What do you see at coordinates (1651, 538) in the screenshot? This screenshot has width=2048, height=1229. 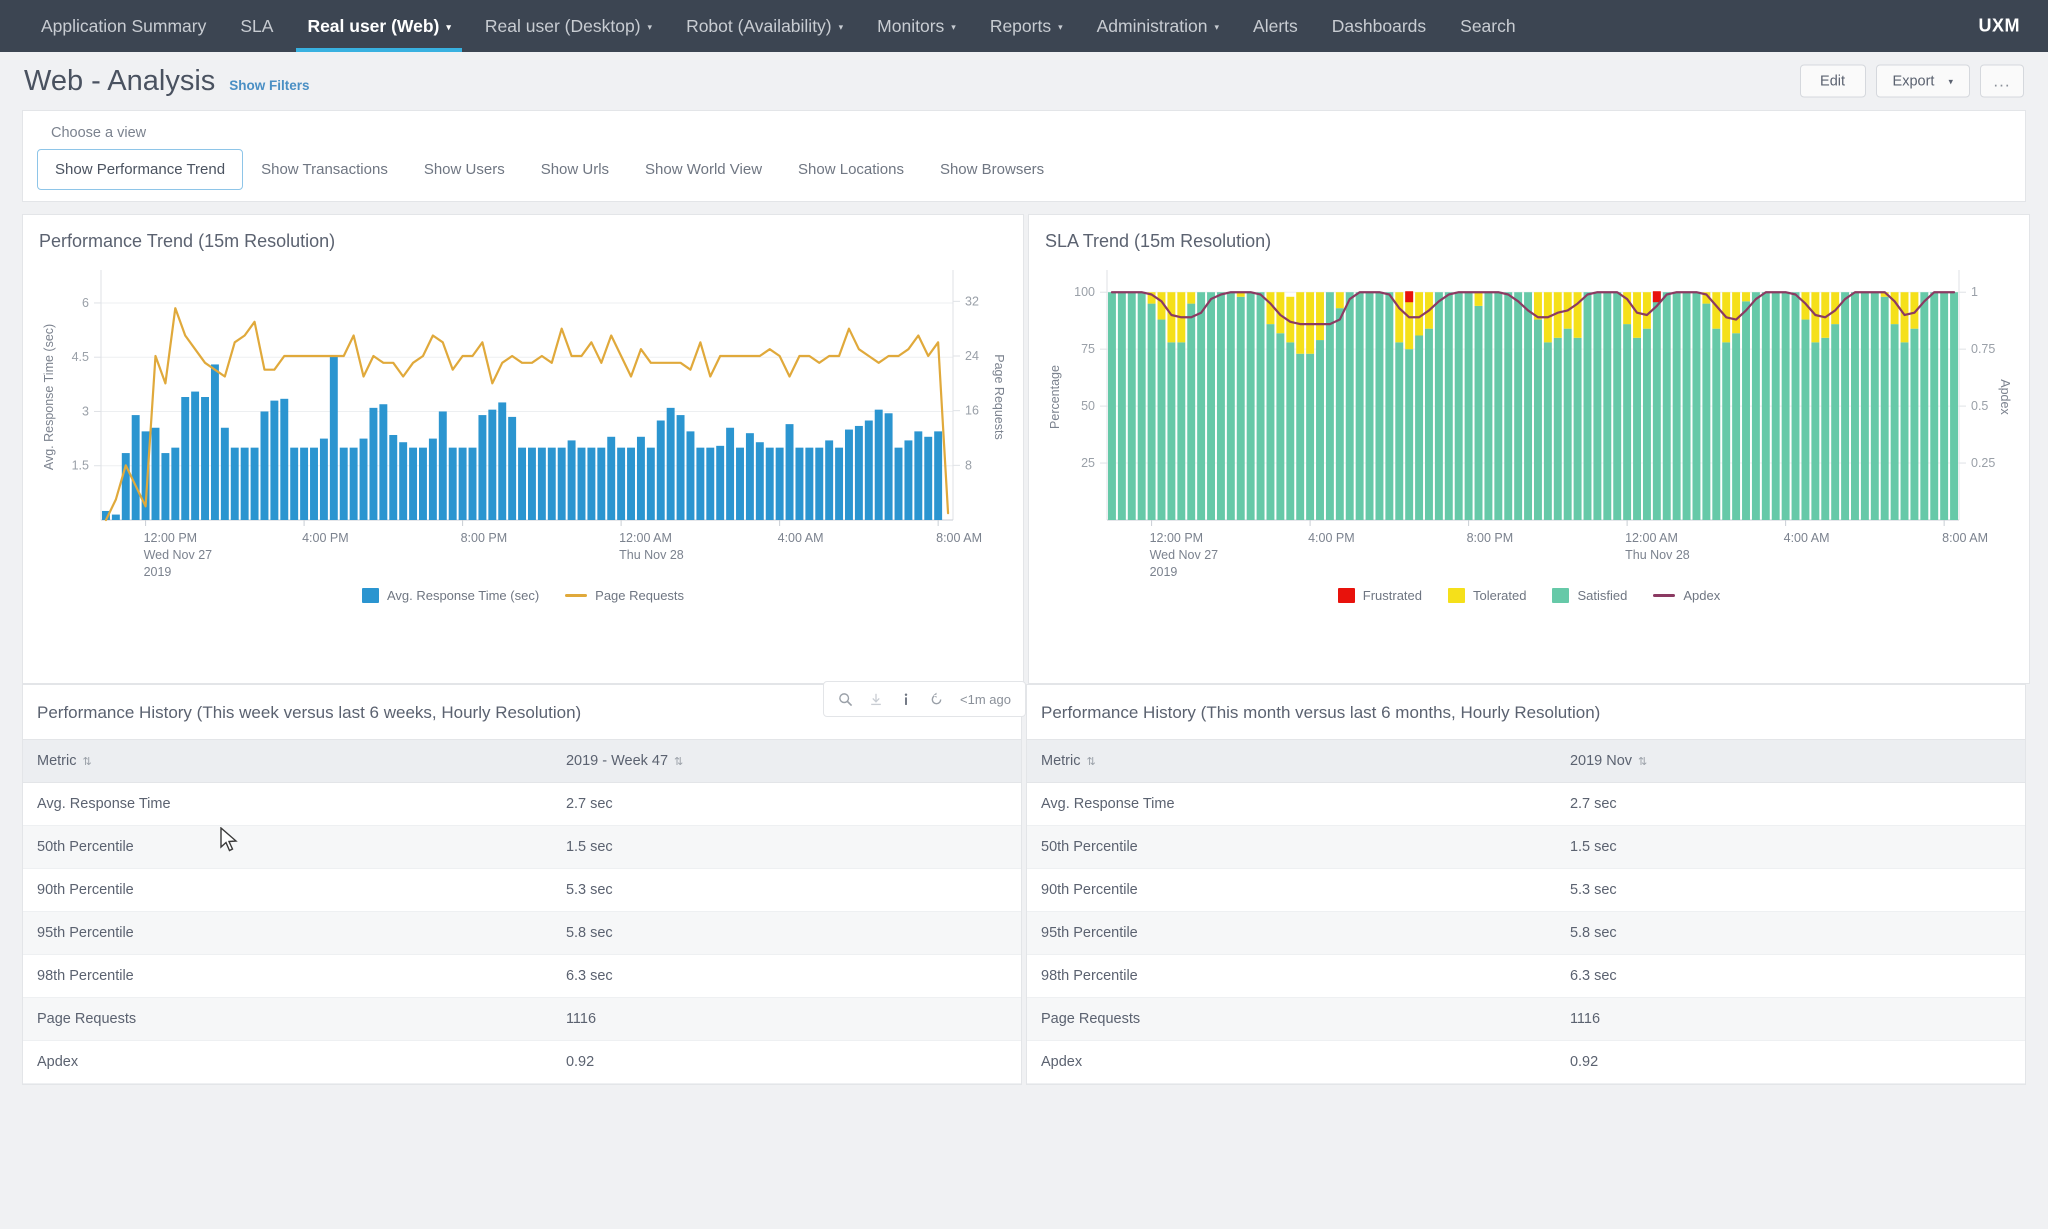 I see `svg-text: 12:00 AM` at bounding box center [1651, 538].